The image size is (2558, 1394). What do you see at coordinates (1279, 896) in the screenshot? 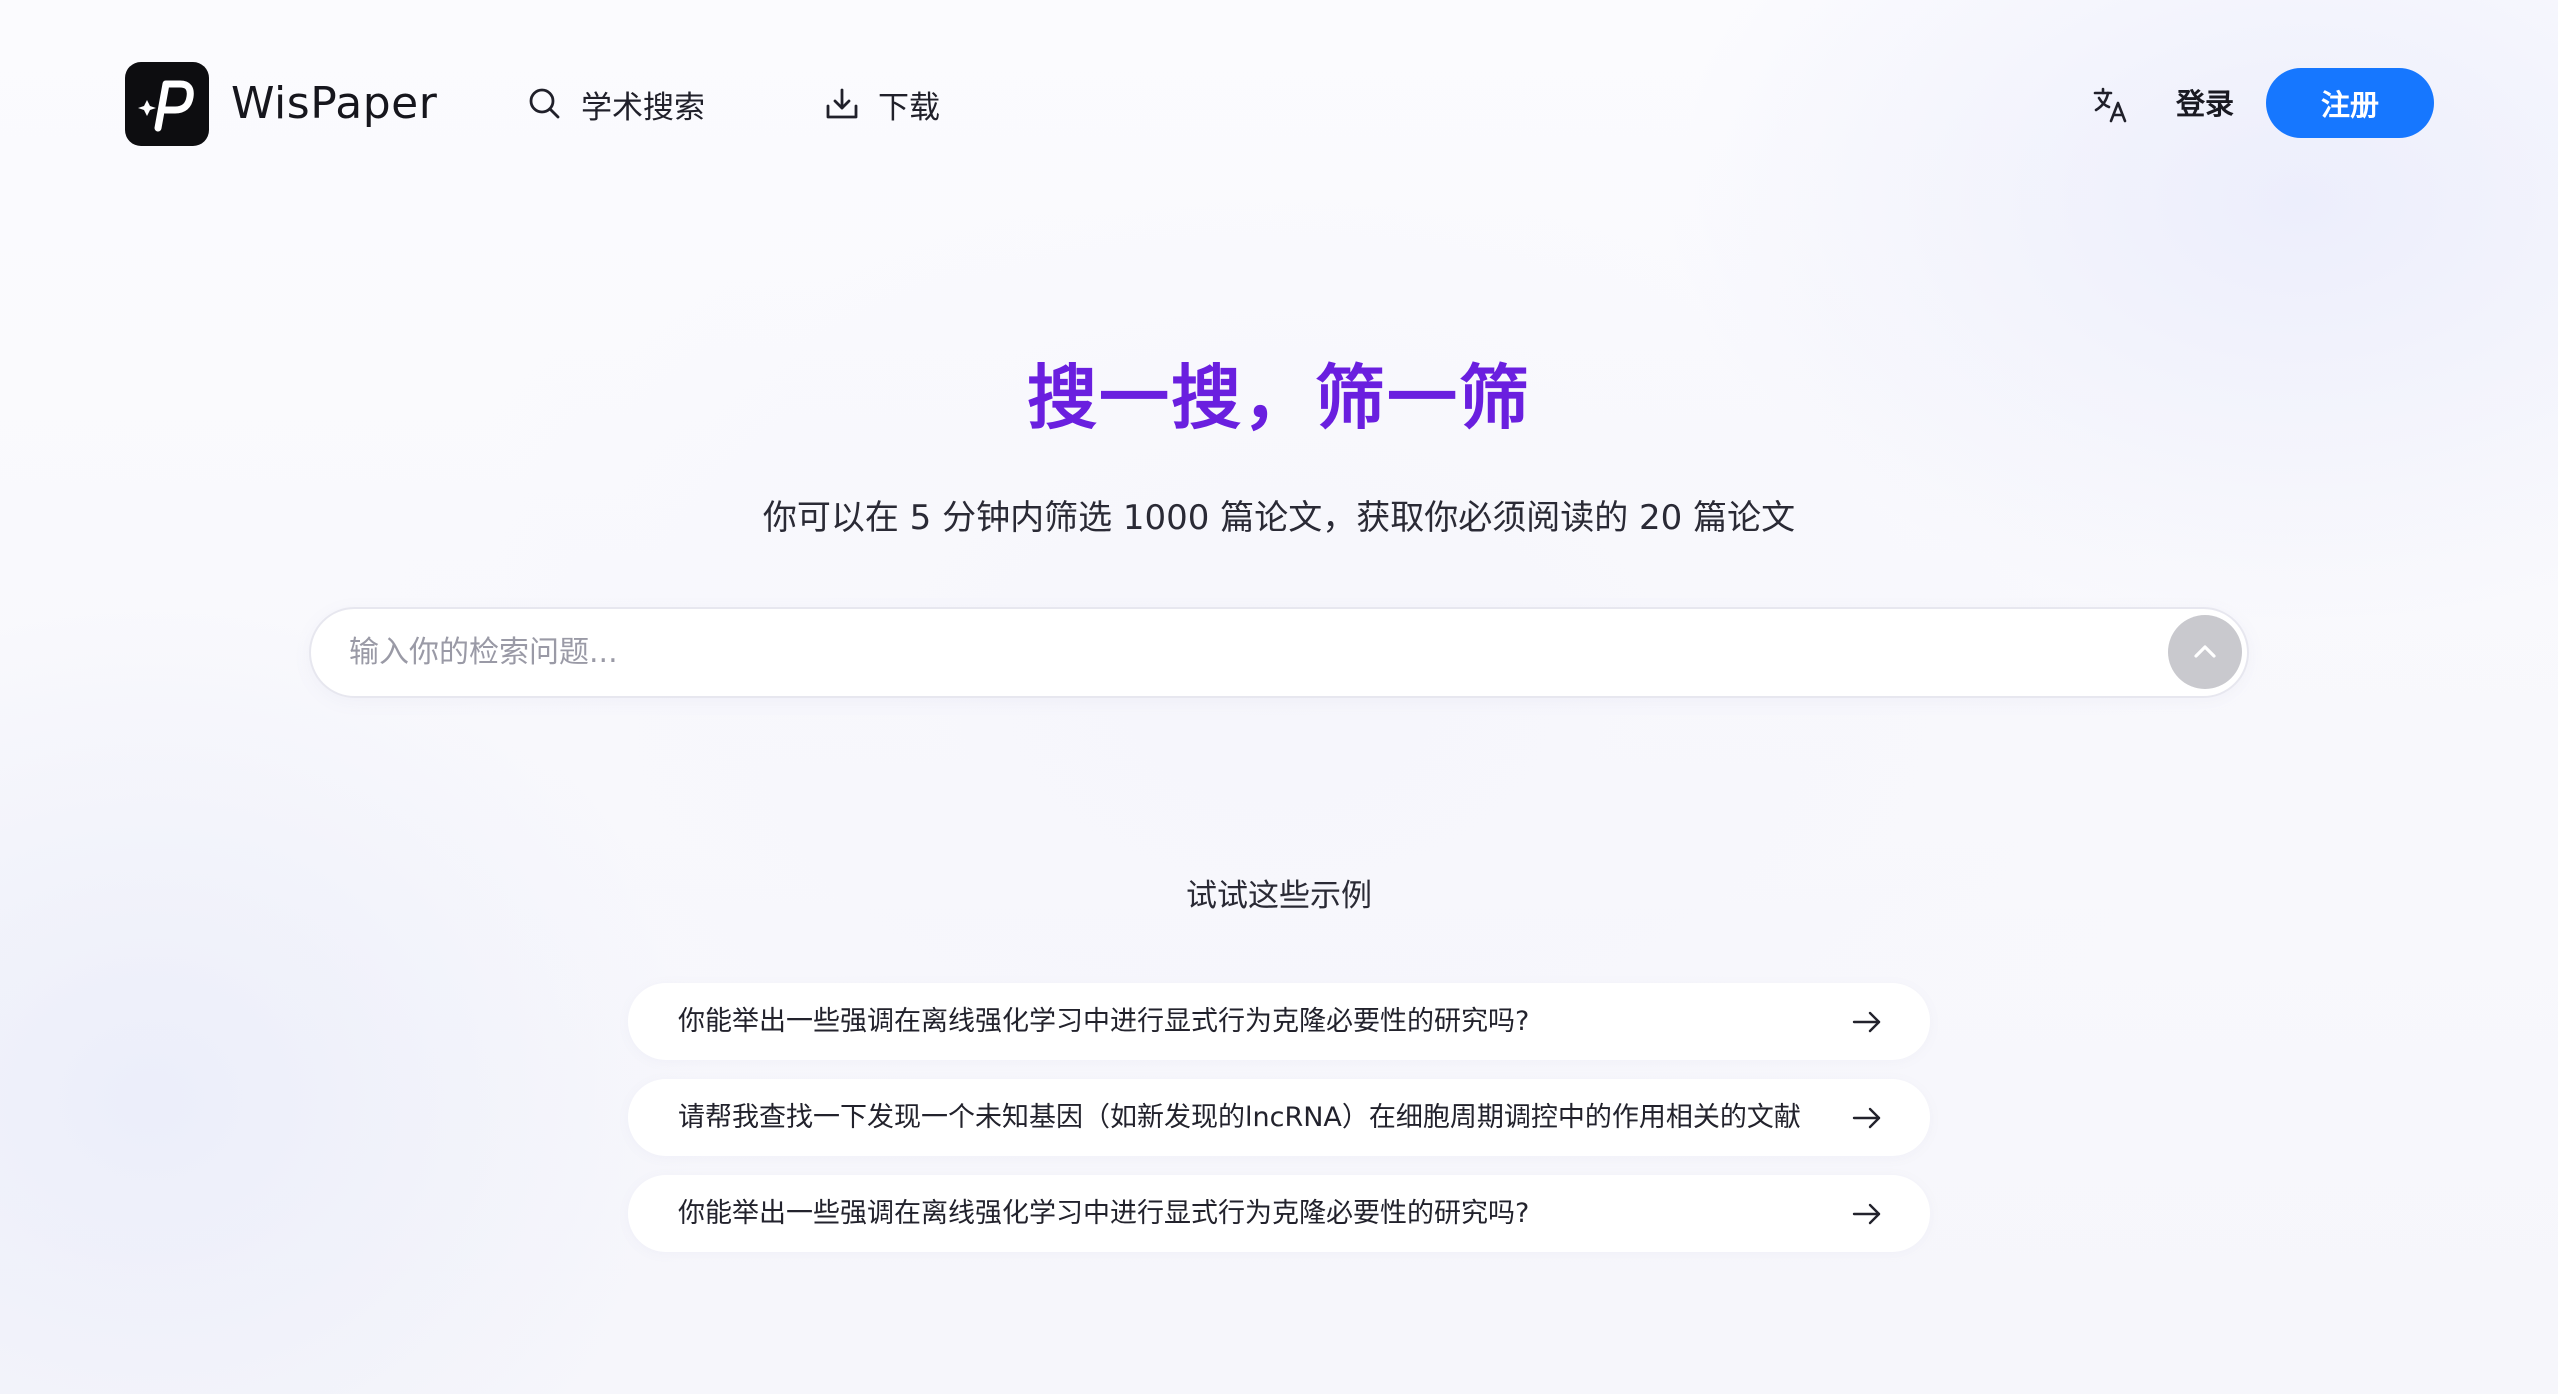
I see `examples-heading: 试试这些示例` at bounding box center [1279, 896].